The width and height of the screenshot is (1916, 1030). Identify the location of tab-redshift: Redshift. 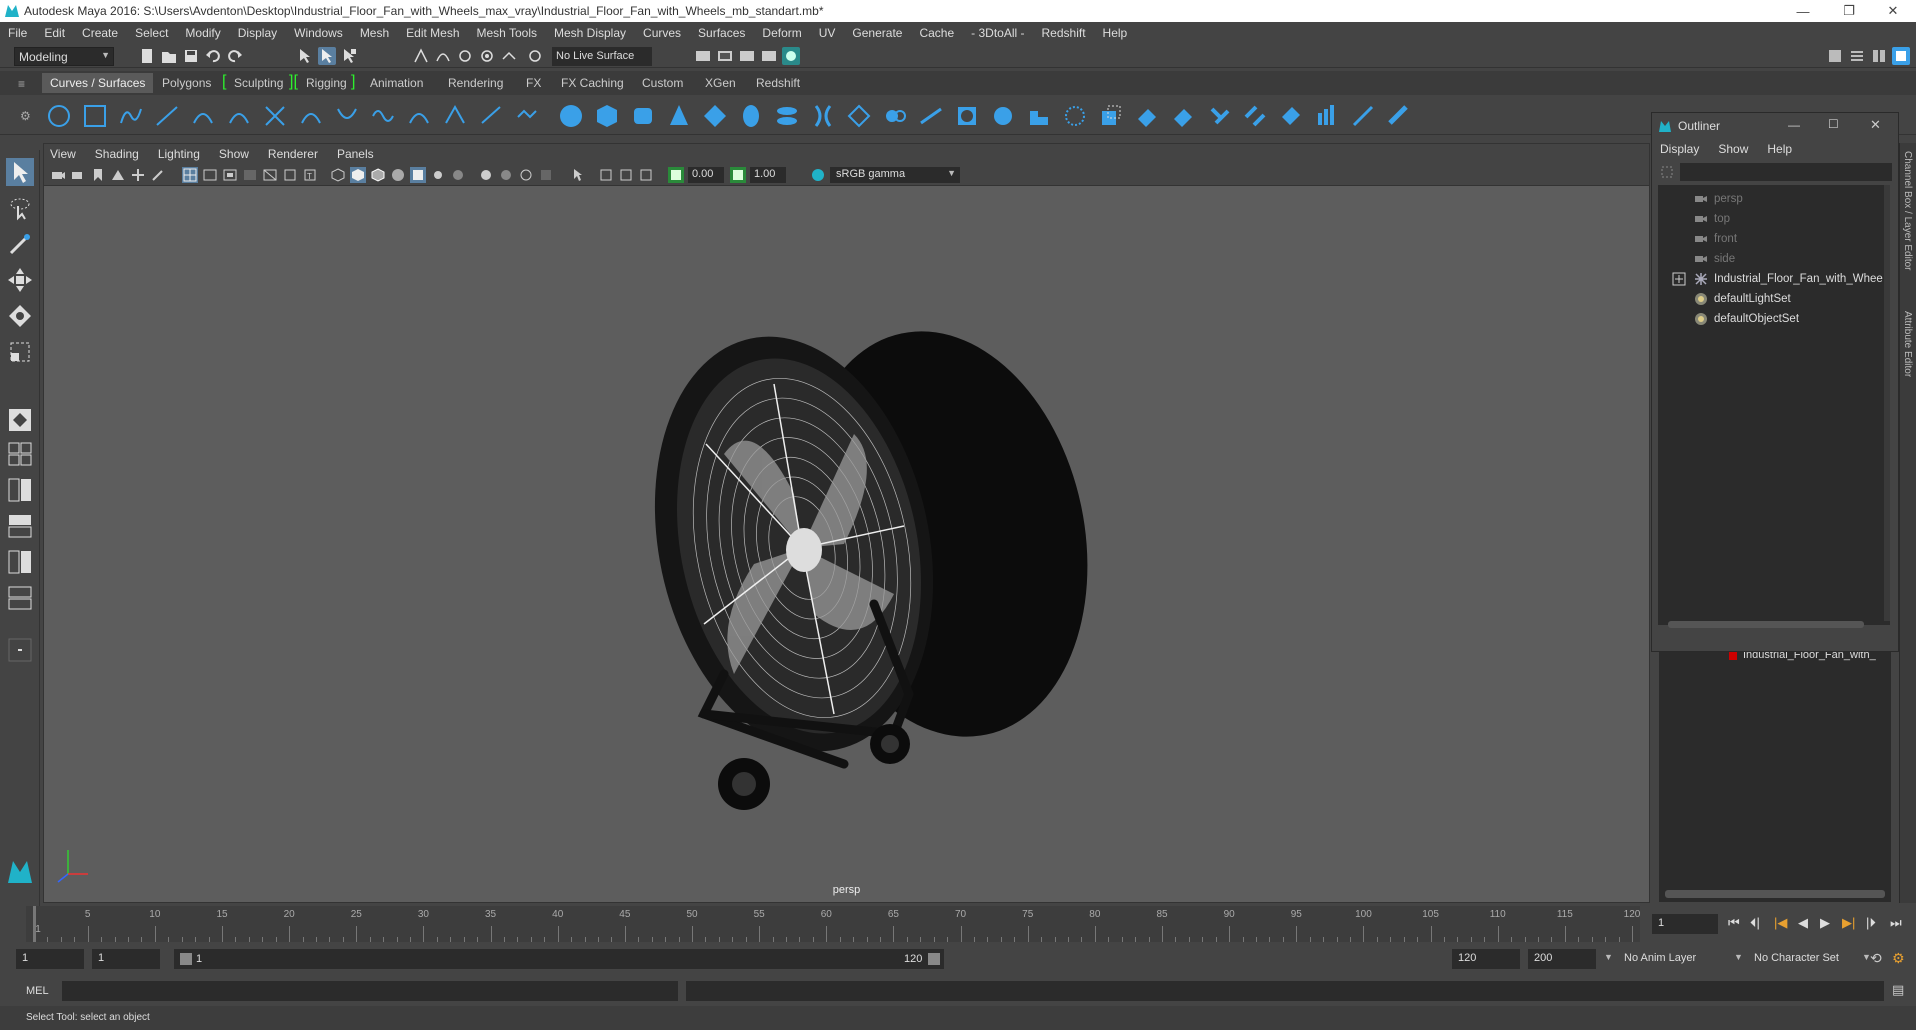
(778, 83).